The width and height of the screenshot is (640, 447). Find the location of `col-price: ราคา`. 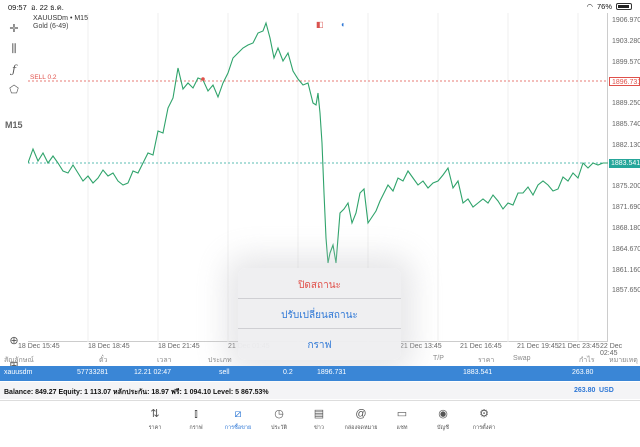

col-price: ราคา is located at coordinates (486, 360).